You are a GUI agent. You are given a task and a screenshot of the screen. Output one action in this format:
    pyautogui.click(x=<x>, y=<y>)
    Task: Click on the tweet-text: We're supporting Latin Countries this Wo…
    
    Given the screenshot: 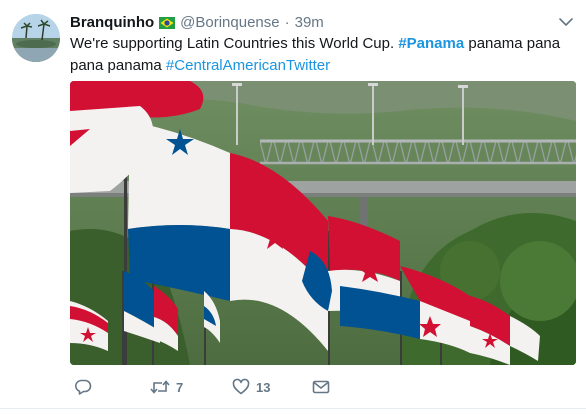 What is the action you would take?
    pyautogui.click(x=322, y=55)
    